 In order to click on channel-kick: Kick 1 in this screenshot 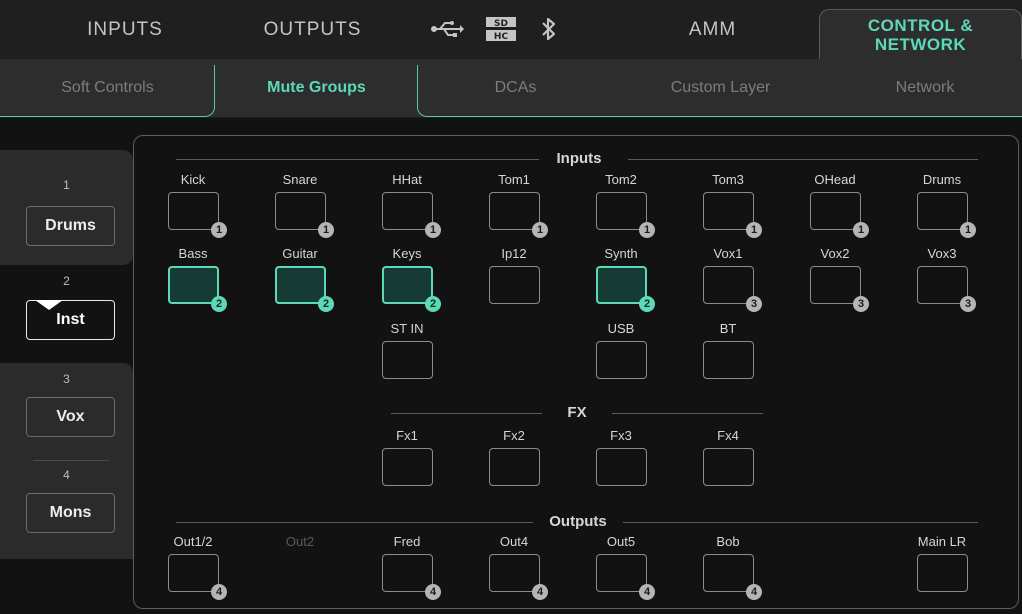, I will do `click(193, 207)`.